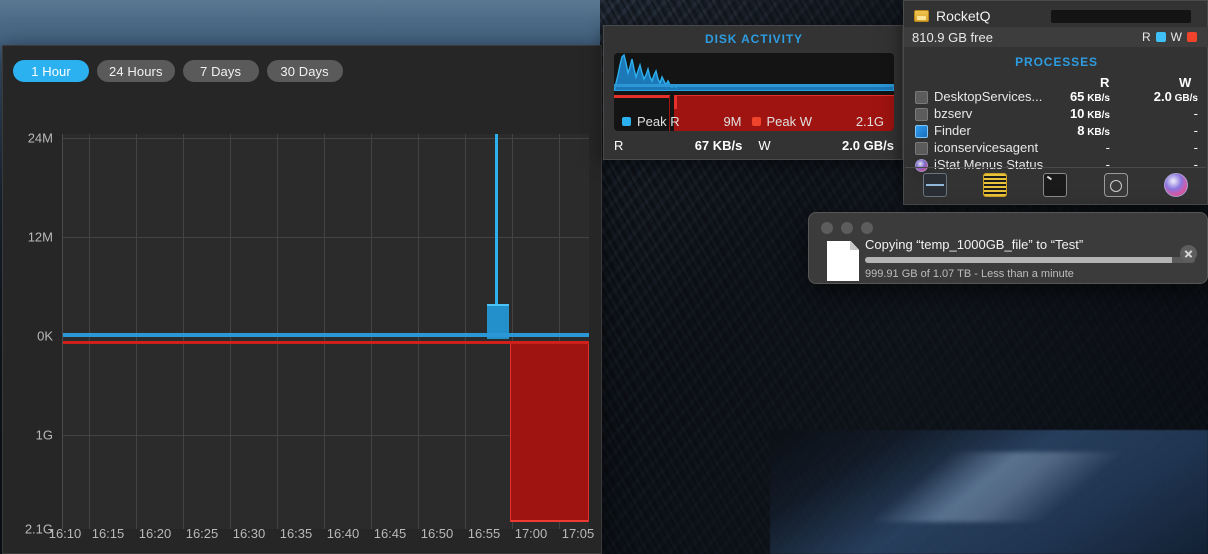 Image resolution: width=1208 pixels, height=554 pixels. I want to click on process-read: 65 KB/s, so click(1089, 96).